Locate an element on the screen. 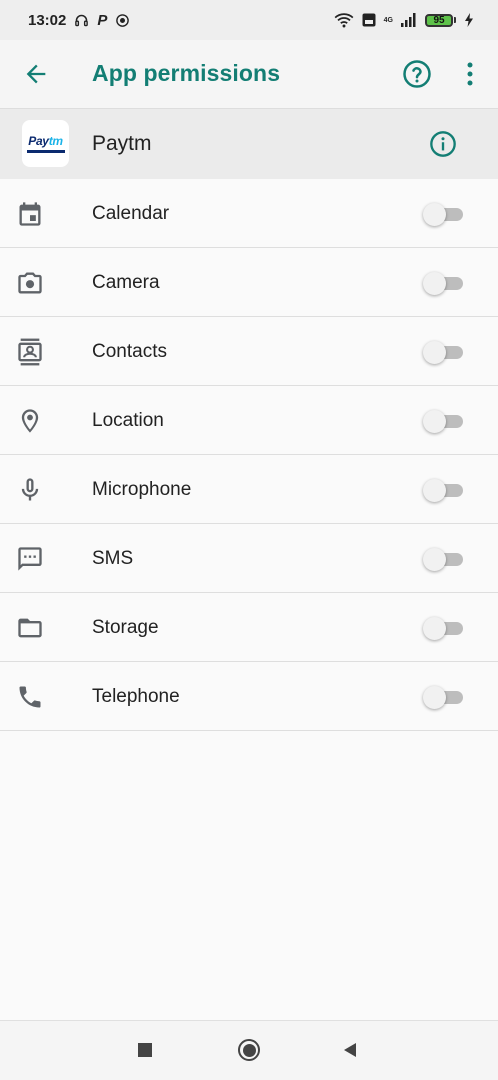 This screenshot has width=498, height=1080. info-icon is located at coordinates (443, 144).